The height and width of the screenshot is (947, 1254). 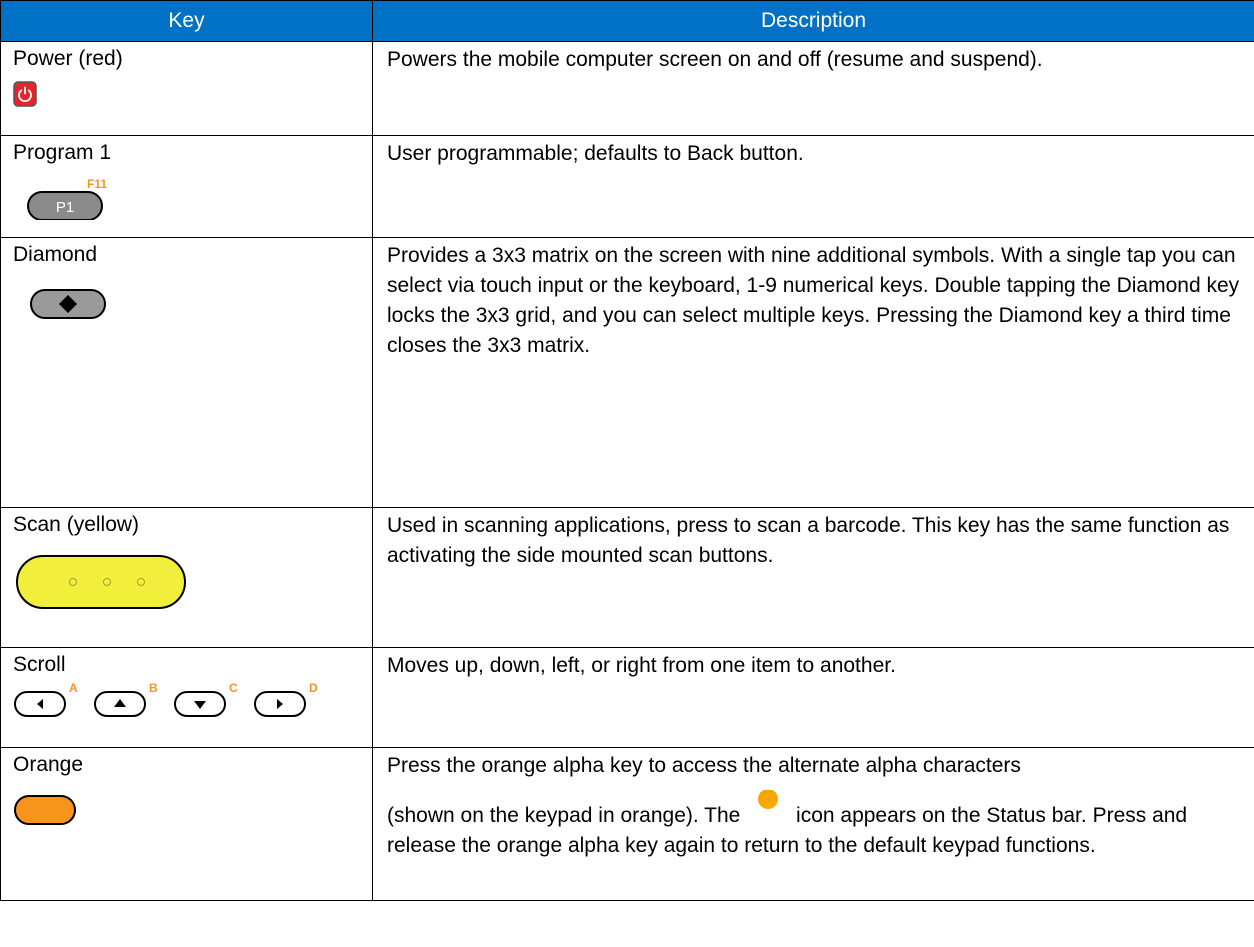 What do you see at coordinates (286, 699) in the screenshot?
I see `scroll-right-key: D` at bounding box center [286, 699].